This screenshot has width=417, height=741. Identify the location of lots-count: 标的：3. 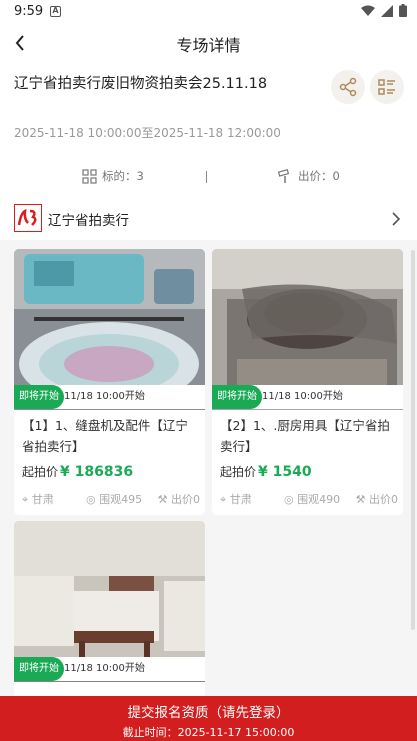
(113, 176).